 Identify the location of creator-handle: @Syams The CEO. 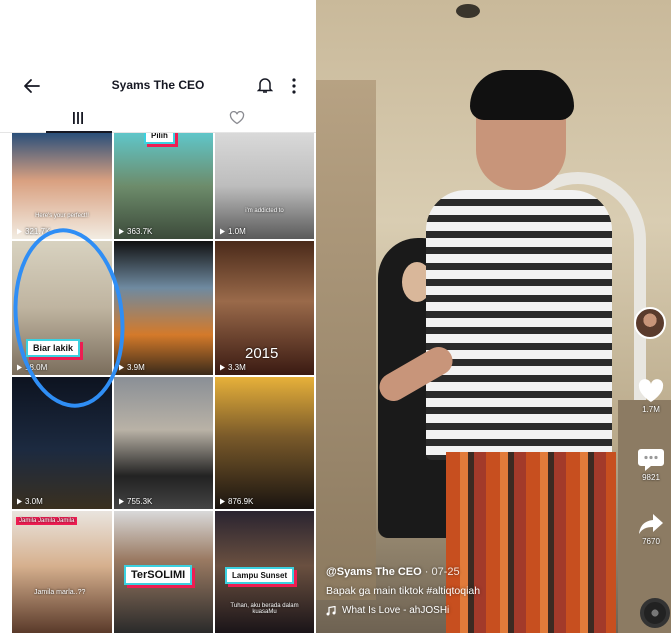
(374, 572).